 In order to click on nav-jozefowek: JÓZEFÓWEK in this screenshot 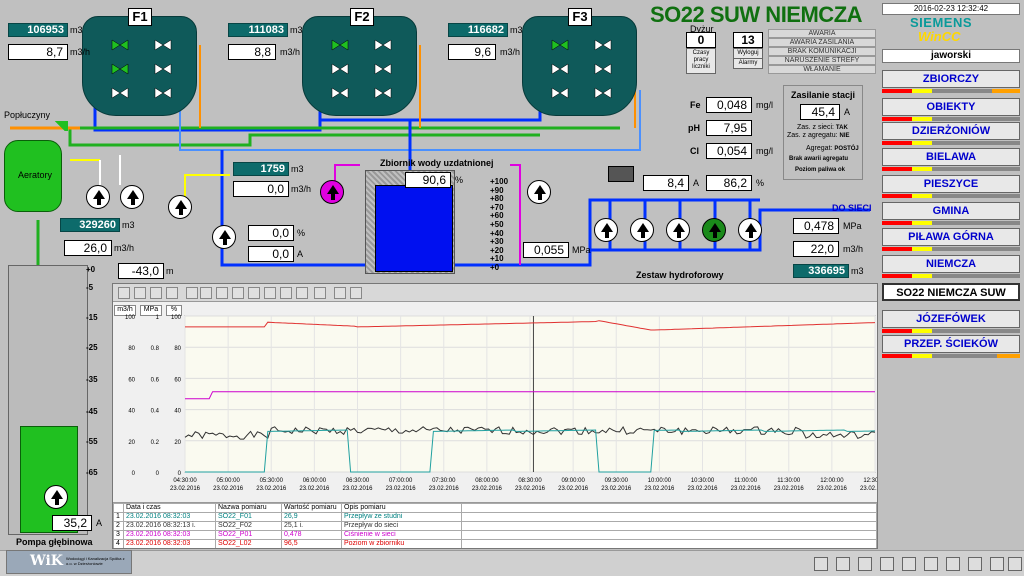, I will do `click(951, 319)`.